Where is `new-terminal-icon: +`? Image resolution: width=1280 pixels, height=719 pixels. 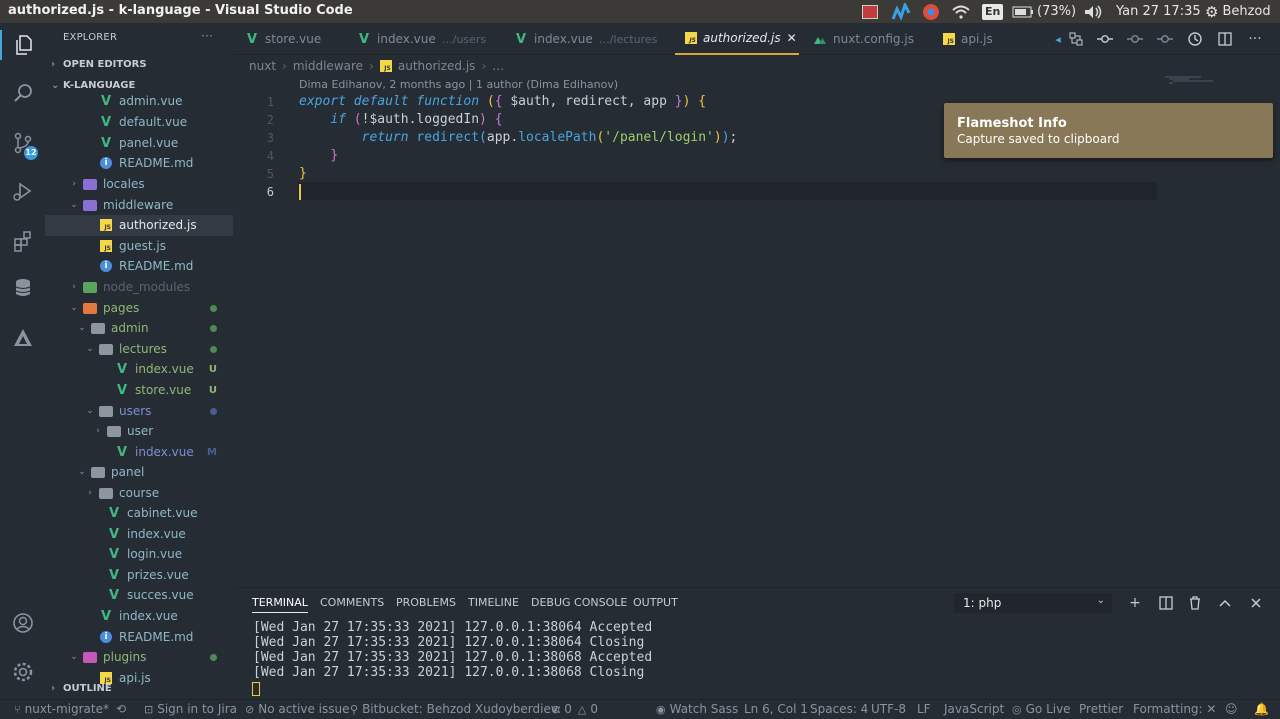
new-terminal-icon: + is located at coordinates (1135, 603).